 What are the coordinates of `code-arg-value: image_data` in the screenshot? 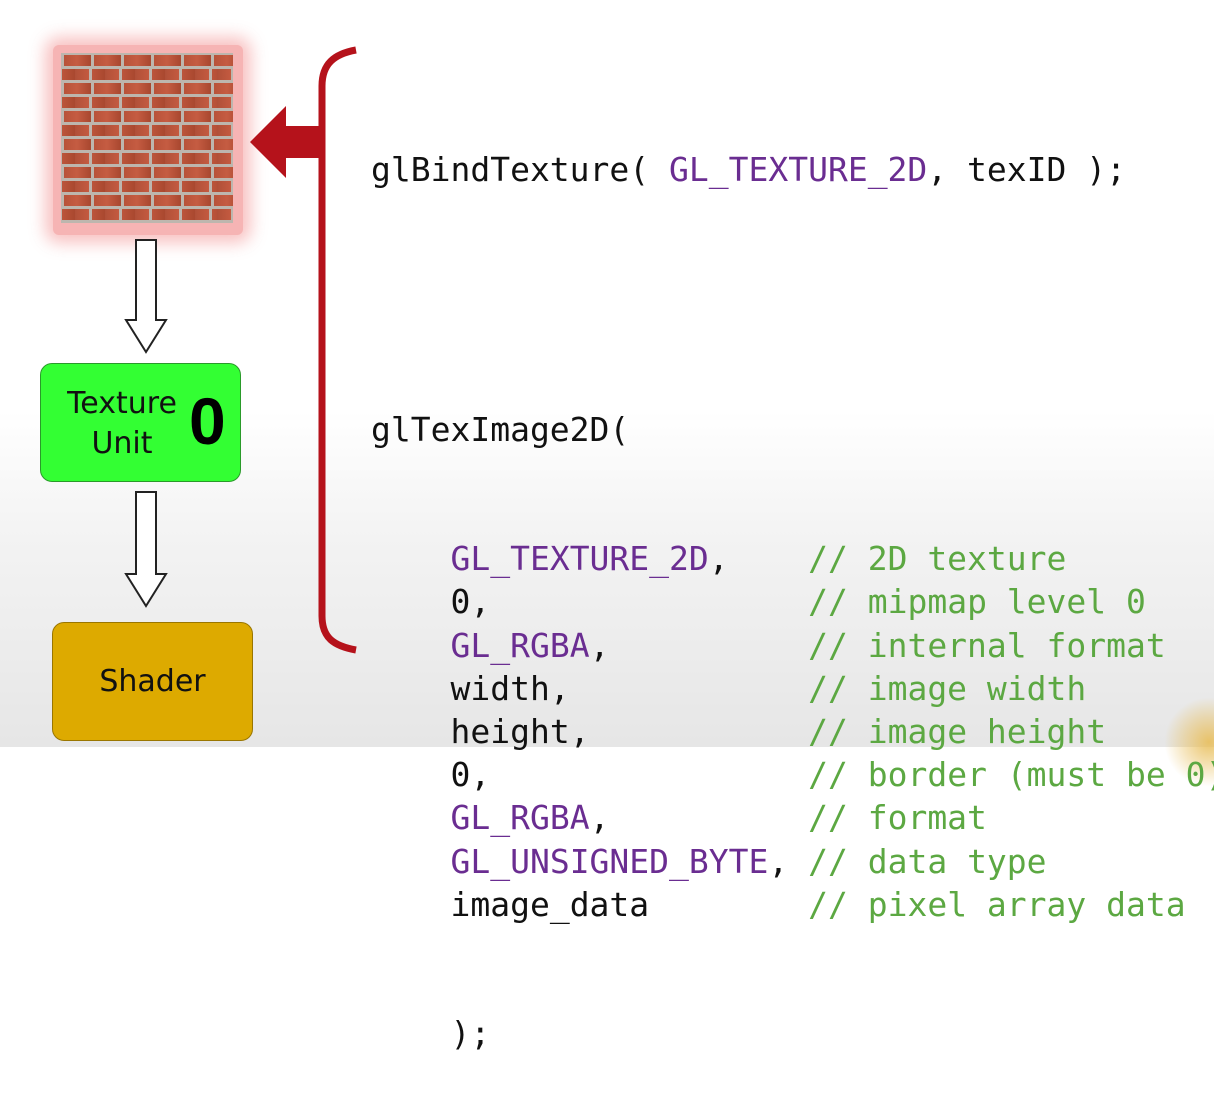 It's located at (550, 904).